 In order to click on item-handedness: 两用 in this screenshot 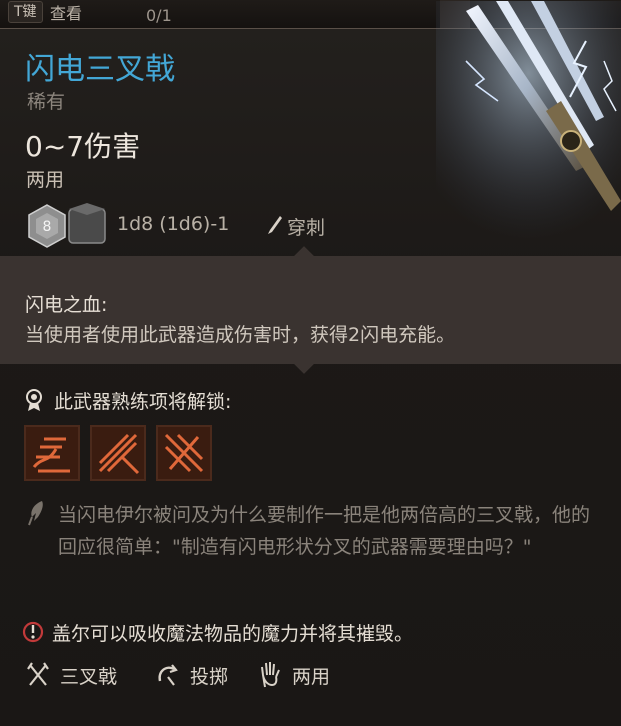, I will do `click(45, 180)`.